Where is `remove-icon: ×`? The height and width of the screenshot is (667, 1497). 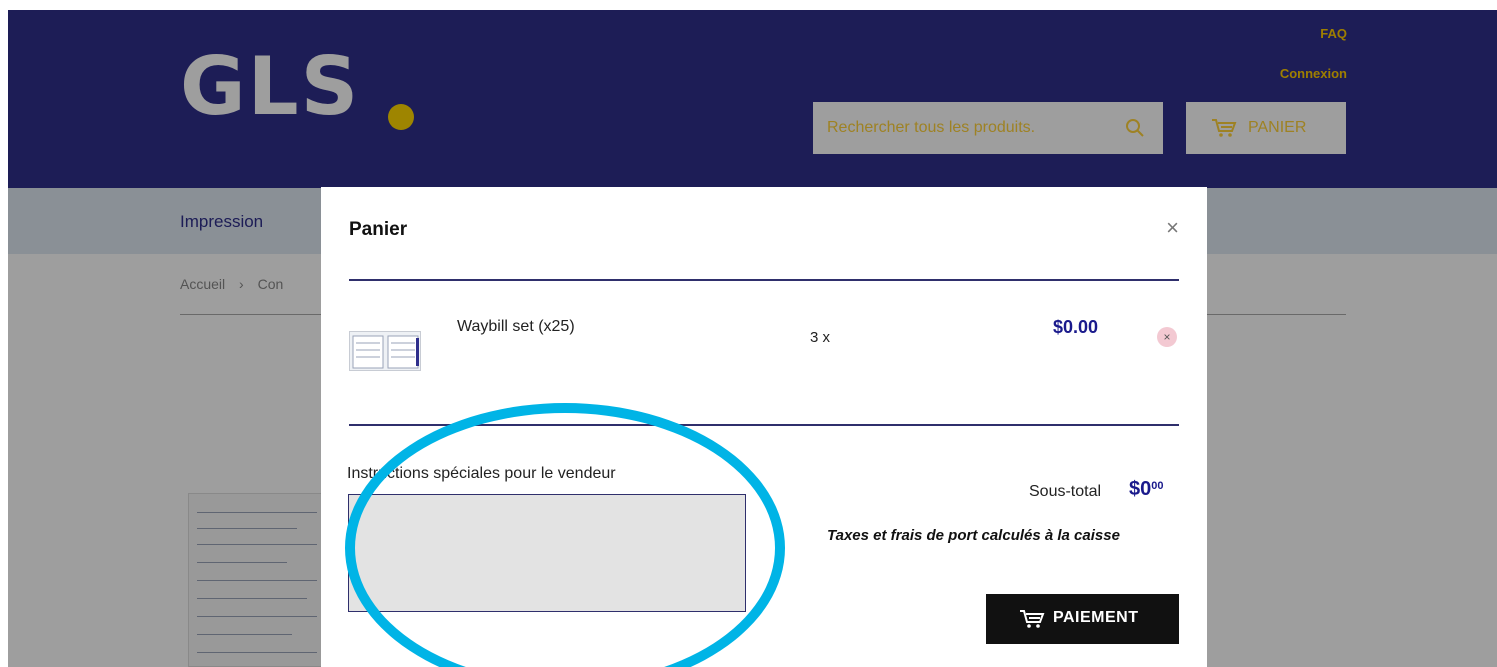
remove-icon: × is located at coordinates (1167, 337).